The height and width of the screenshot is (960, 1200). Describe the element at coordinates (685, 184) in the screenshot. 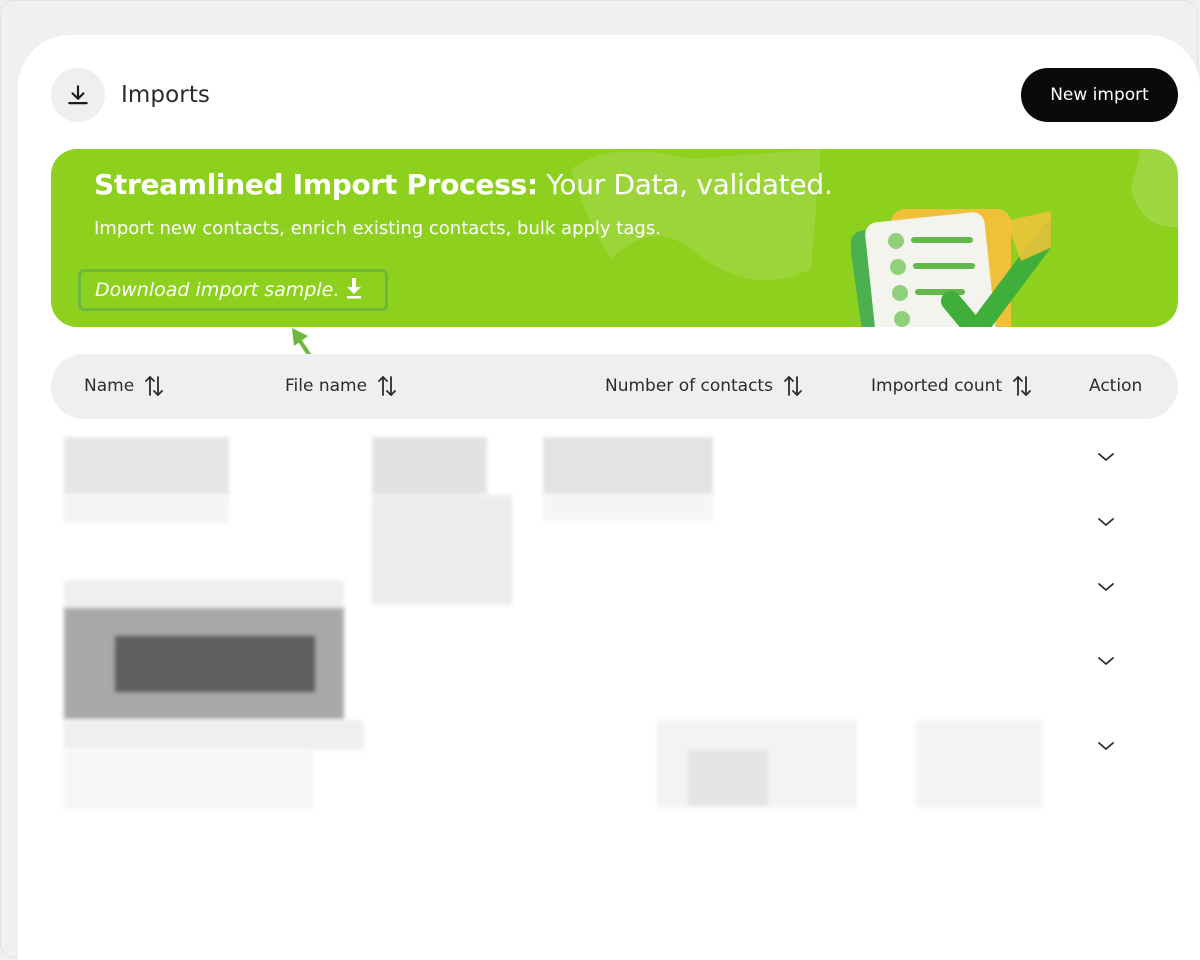

I see `banner-title-rest: Your Data, validated.` at that location.